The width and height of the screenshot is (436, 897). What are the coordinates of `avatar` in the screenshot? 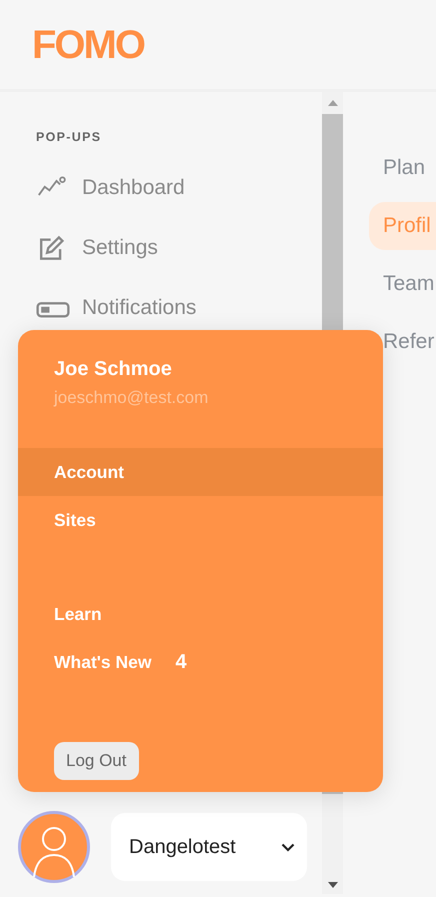 It's located at (54, 847).